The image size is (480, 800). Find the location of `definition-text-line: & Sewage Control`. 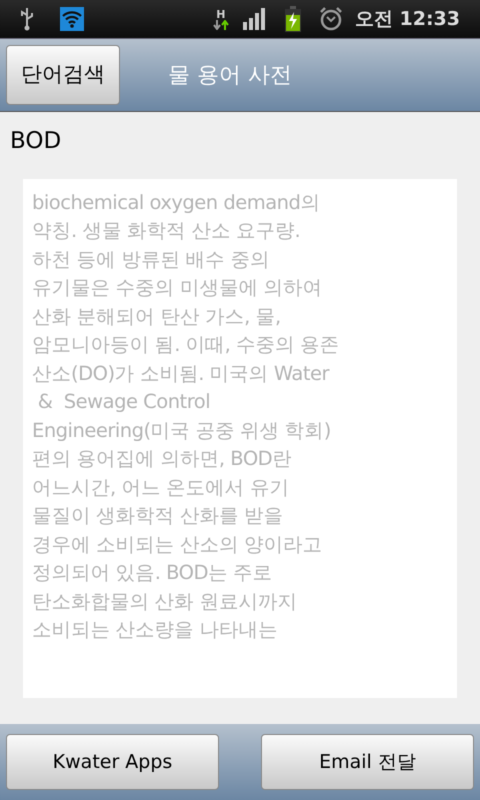

definition-text-line: & Sewage Control is located at coordinates (123, 402).